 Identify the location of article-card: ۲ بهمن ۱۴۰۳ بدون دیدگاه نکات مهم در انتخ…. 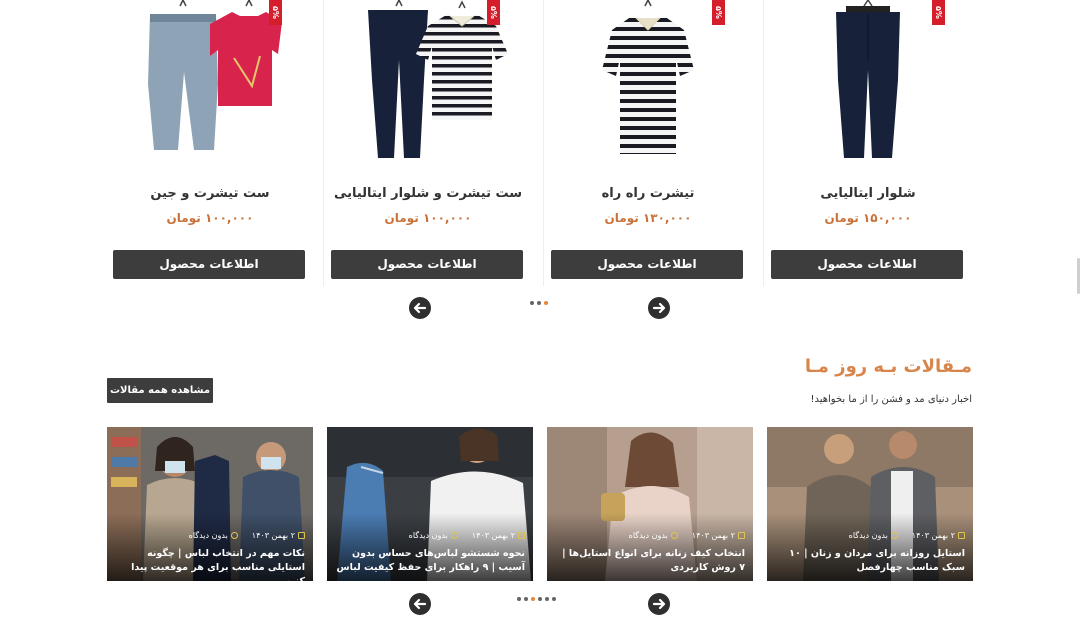
(210, 504).